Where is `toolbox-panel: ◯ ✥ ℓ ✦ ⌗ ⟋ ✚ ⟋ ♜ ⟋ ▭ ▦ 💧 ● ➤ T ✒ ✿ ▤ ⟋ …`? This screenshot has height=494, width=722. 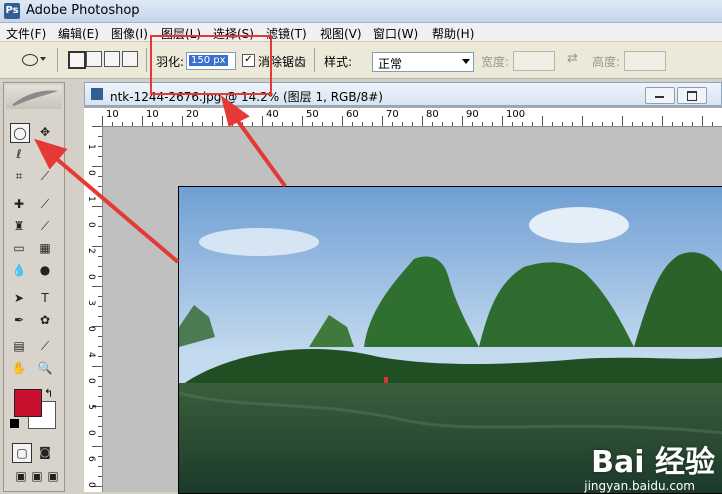 toolbox-panel: ◯ ✥ ℓ ✦ ⌗ ⟋ ✚ ⟋ ♜ ⟋ ▭ ▦ 💧 ● ➤ T ✒ ✿ ▤ ⟋ … is located at coordinates (34, 287).